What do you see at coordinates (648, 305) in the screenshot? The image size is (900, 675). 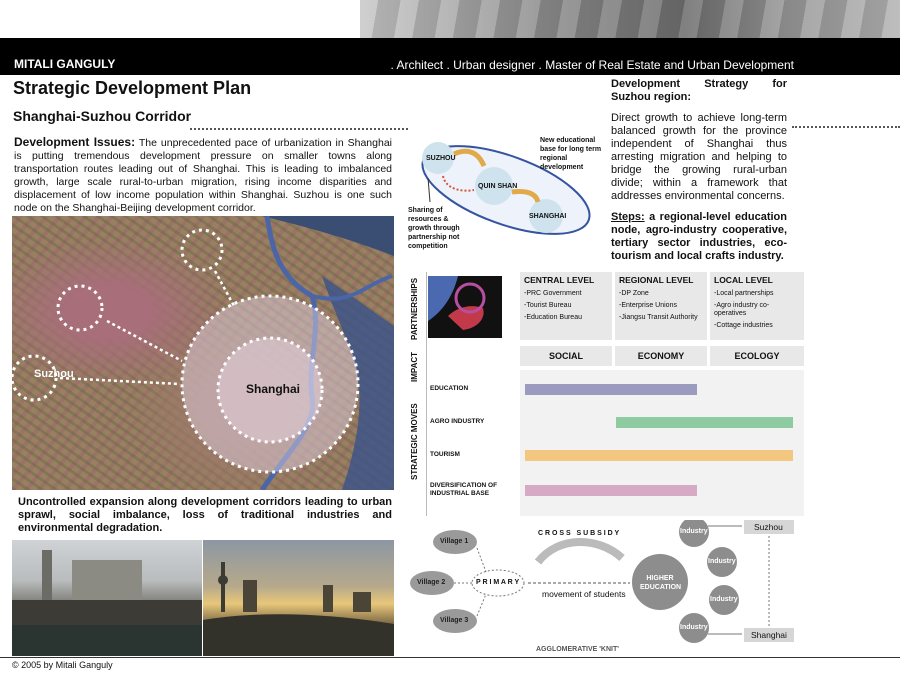 I see `regional-item: -Enterprise Unions` at bounding box center [648, 305].